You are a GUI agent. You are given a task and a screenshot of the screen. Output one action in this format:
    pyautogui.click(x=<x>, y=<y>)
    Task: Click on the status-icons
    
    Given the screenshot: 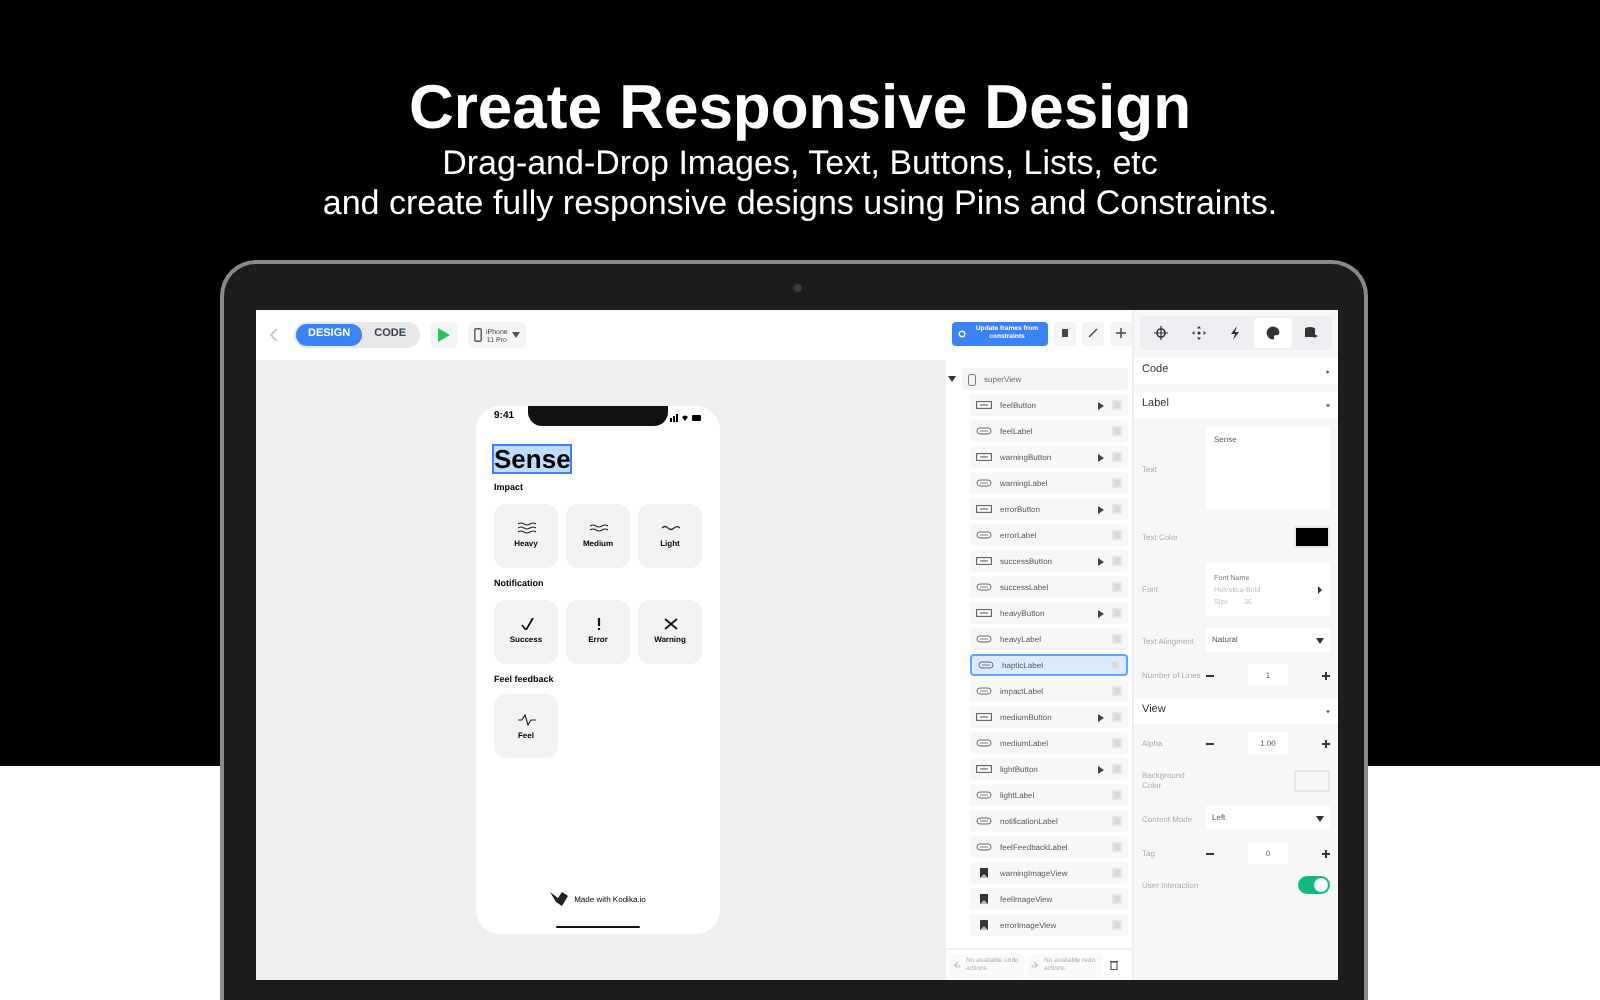 What is the action you would take?
    pyautogui.click(x=686, y=418)
    